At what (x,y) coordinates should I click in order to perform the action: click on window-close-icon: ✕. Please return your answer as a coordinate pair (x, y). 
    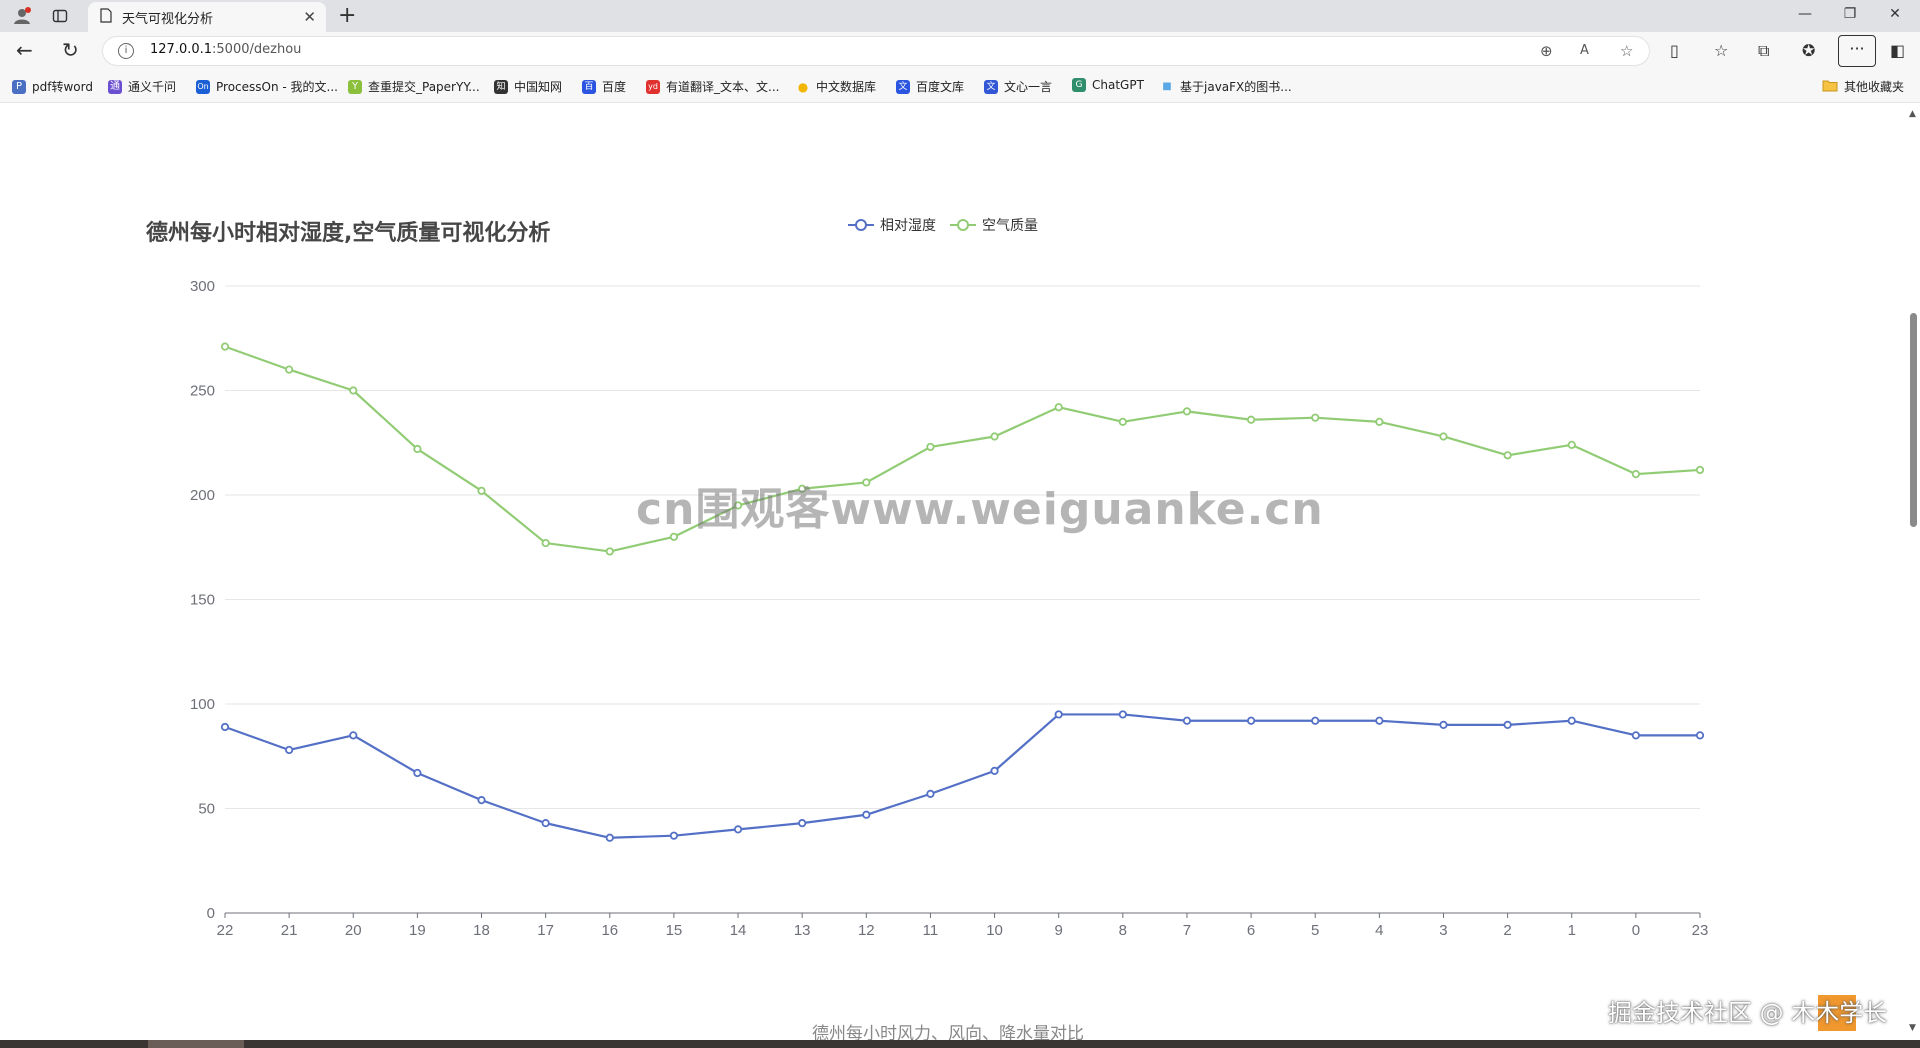
    Looking at the image, I should click on (1895, 14).